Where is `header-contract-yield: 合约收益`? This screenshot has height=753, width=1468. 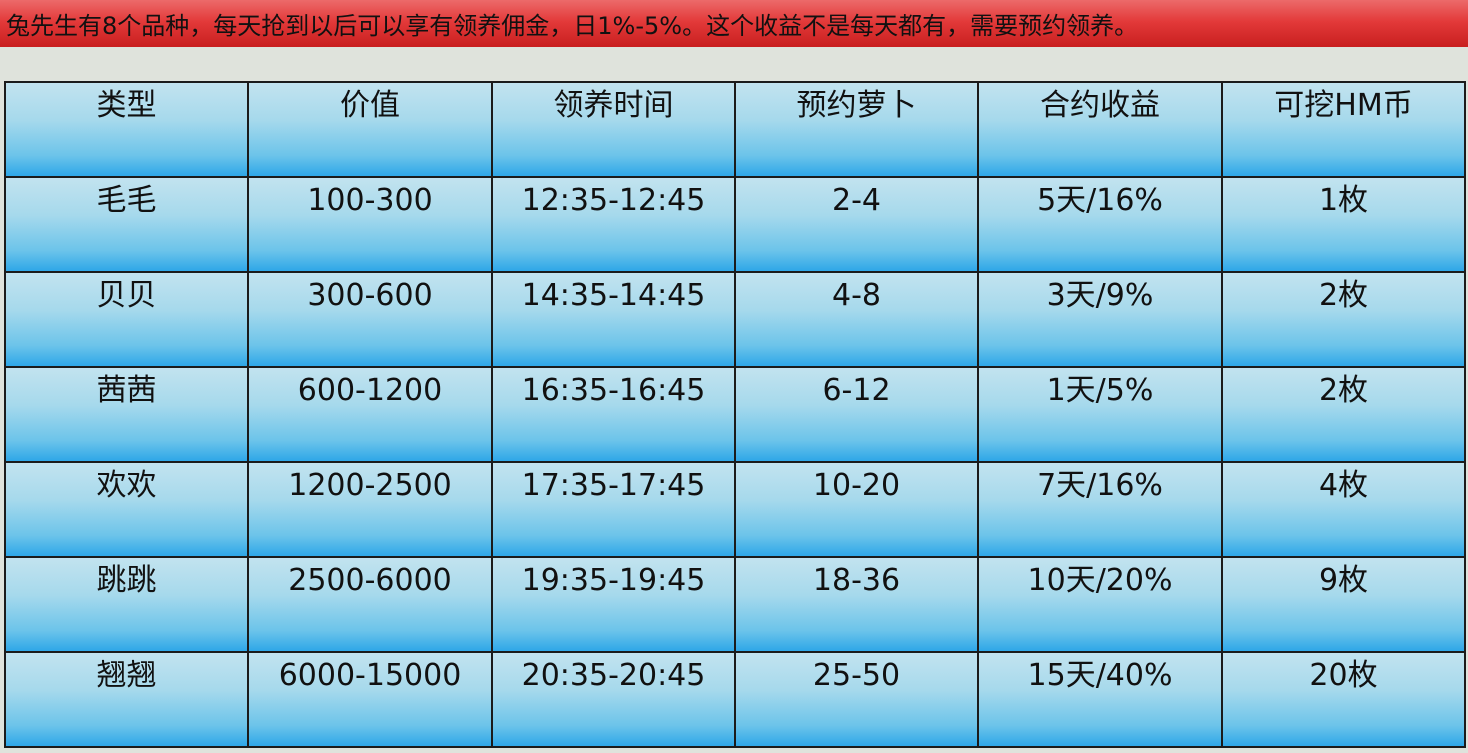 header-contract-yield: 合约收益 is located at coordinates (1100, 129).